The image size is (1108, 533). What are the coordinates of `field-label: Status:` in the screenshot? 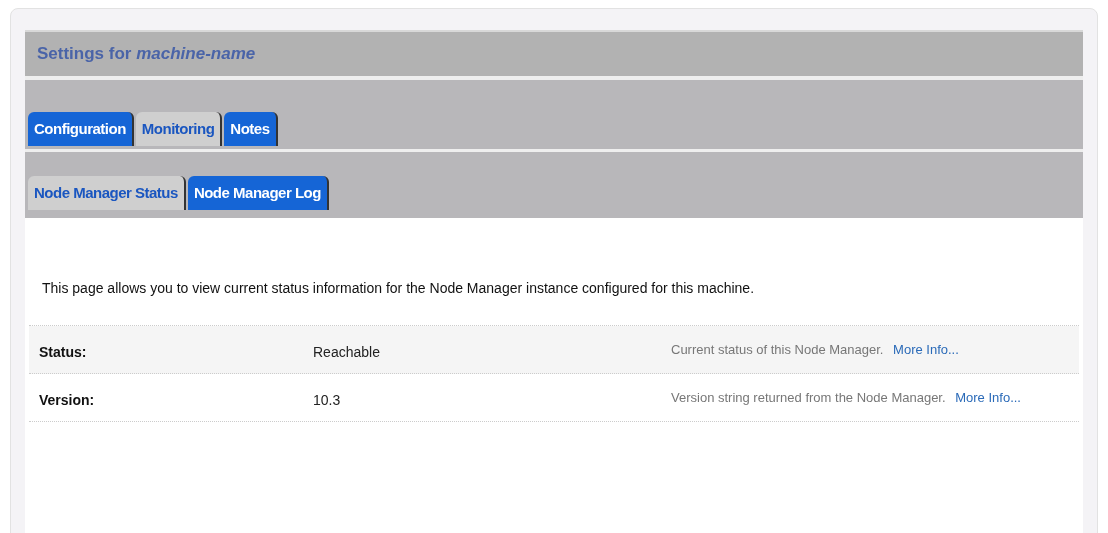 It's located at (63, 352).